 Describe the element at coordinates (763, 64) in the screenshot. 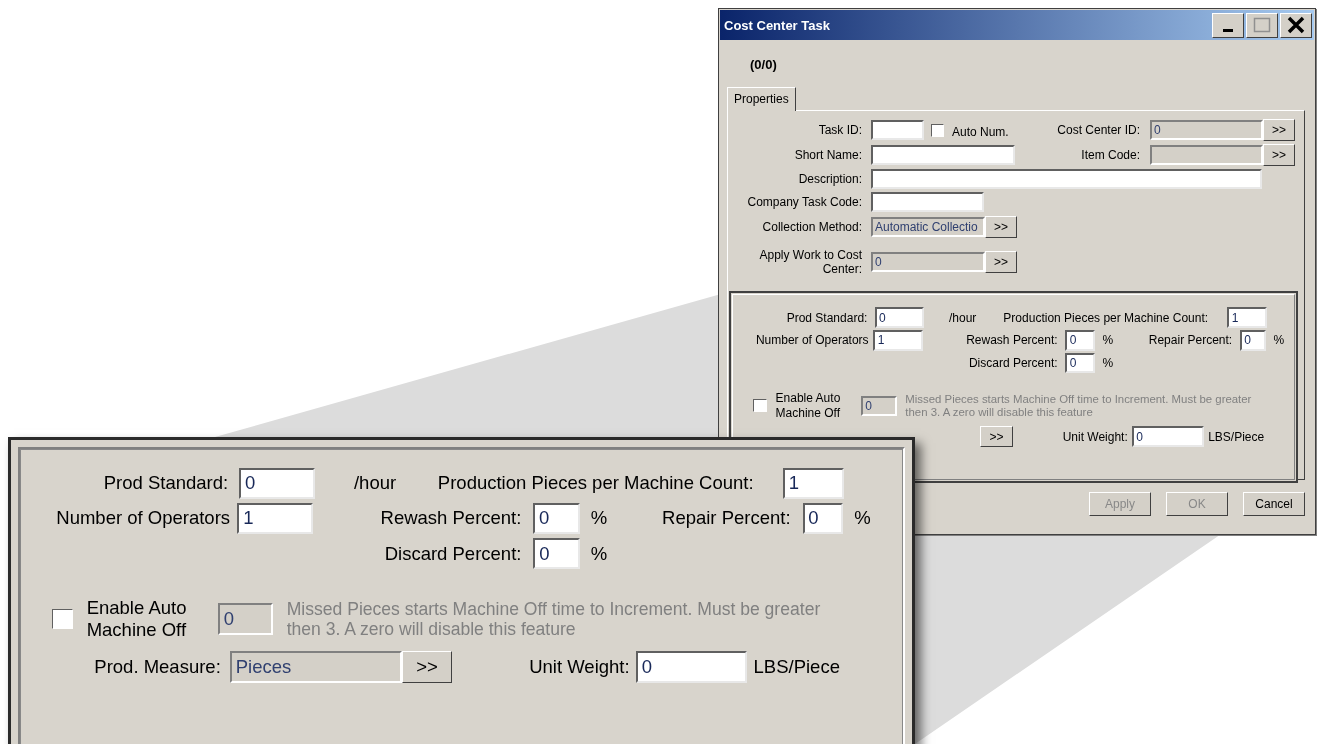

I see `record-counter: (0/0)` at that location.